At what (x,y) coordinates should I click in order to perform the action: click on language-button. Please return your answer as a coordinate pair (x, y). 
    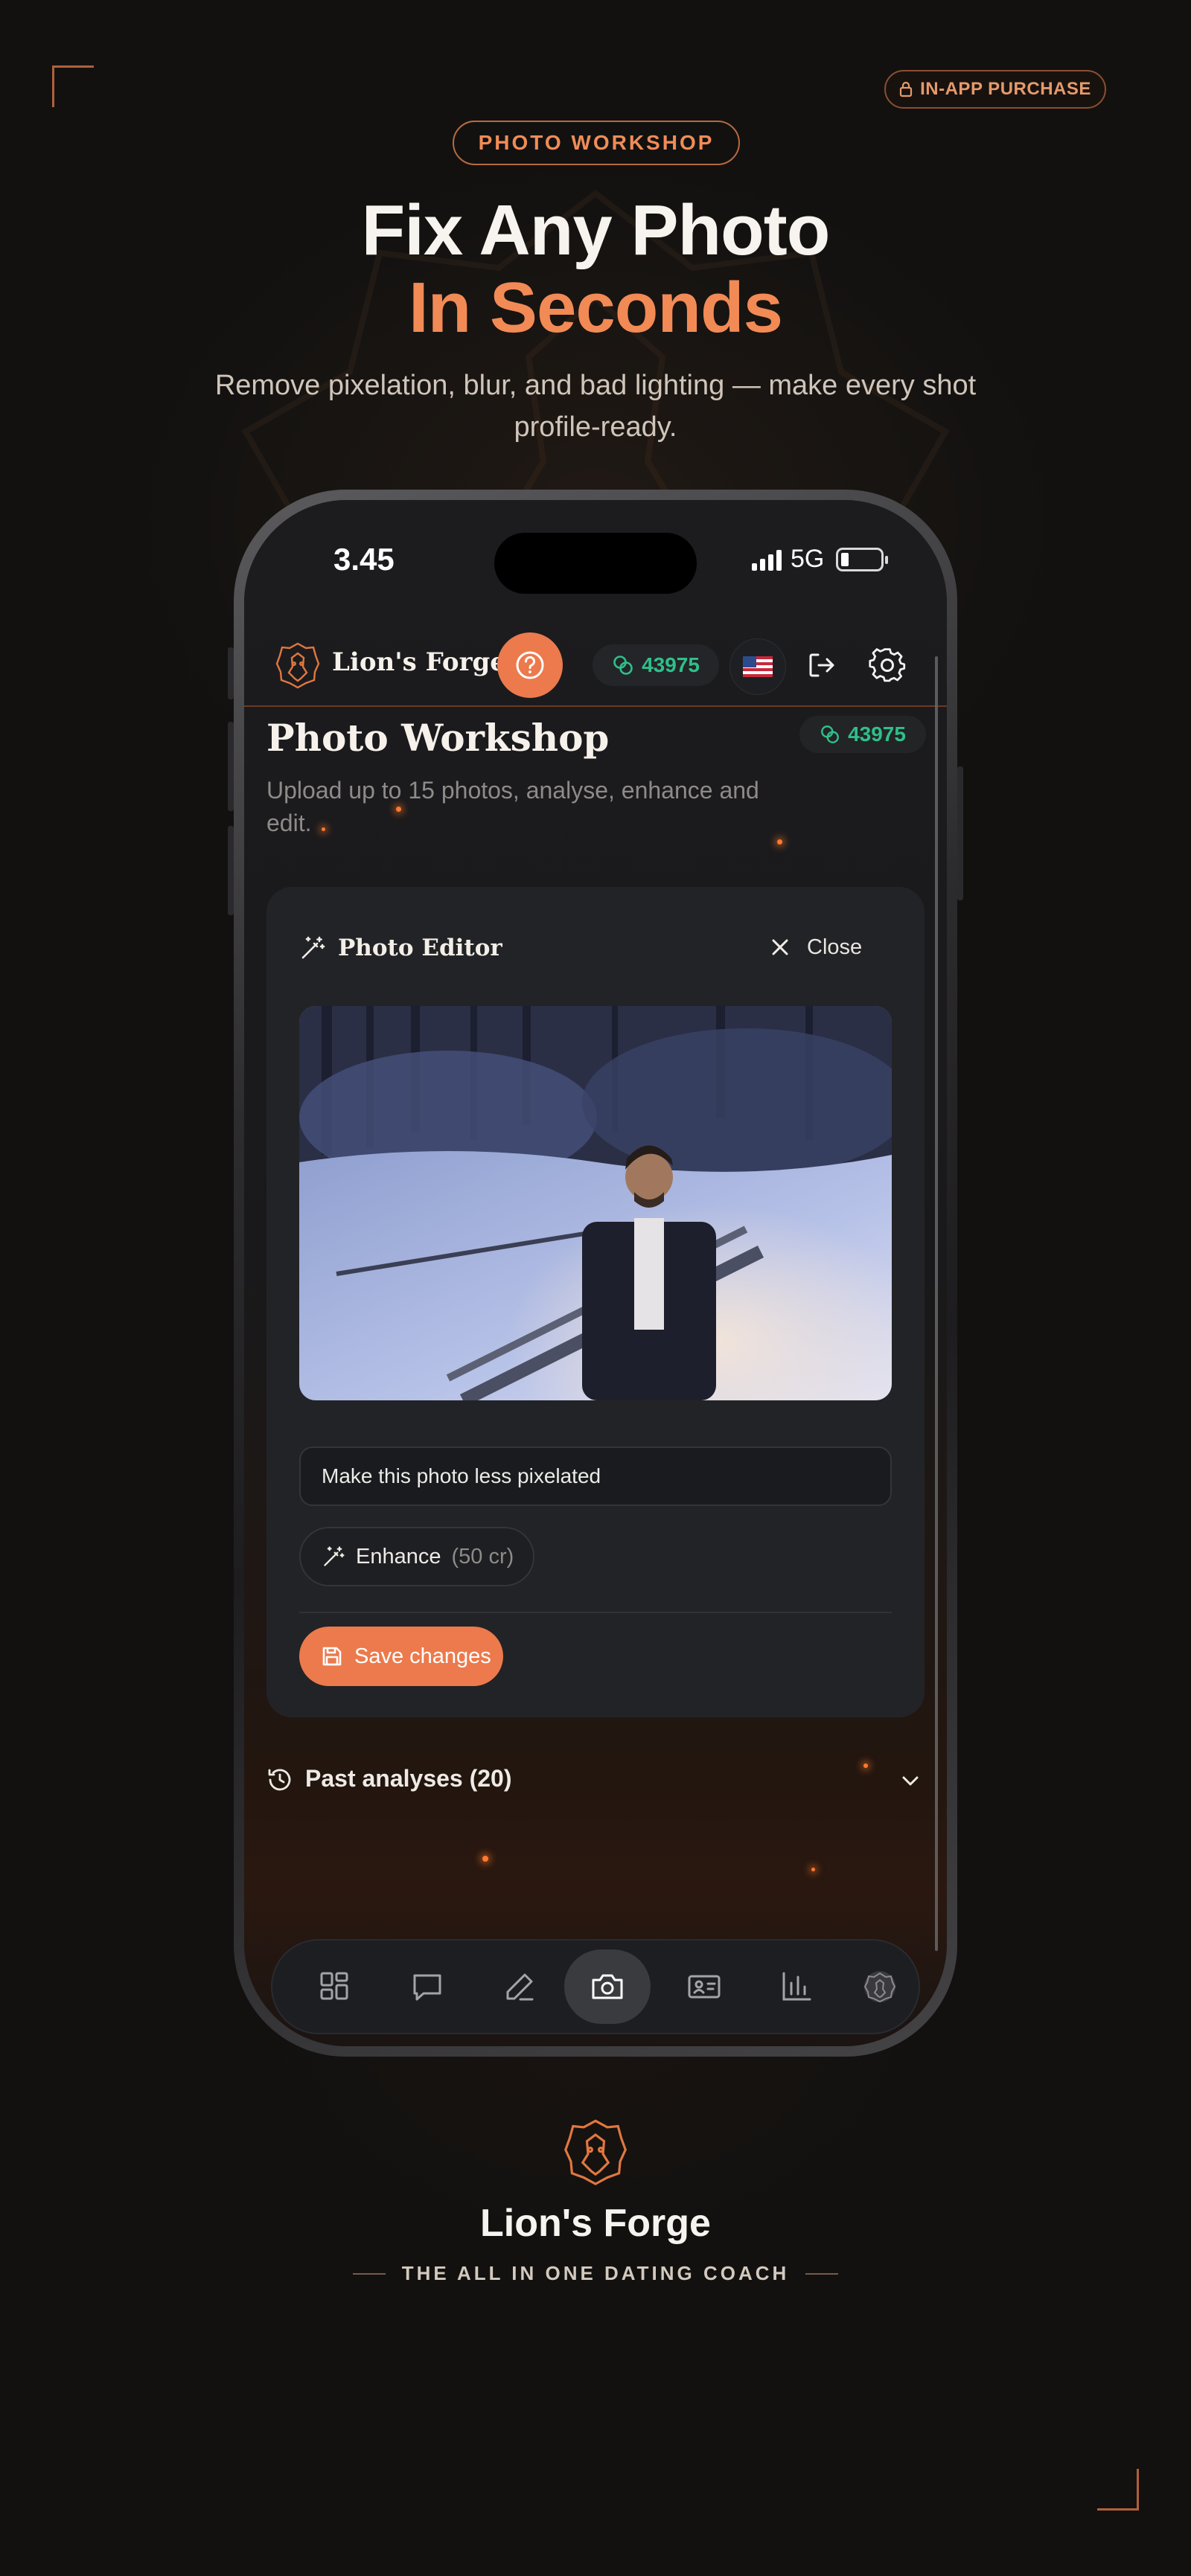
    Looking at the image, I should click on (757, 666).